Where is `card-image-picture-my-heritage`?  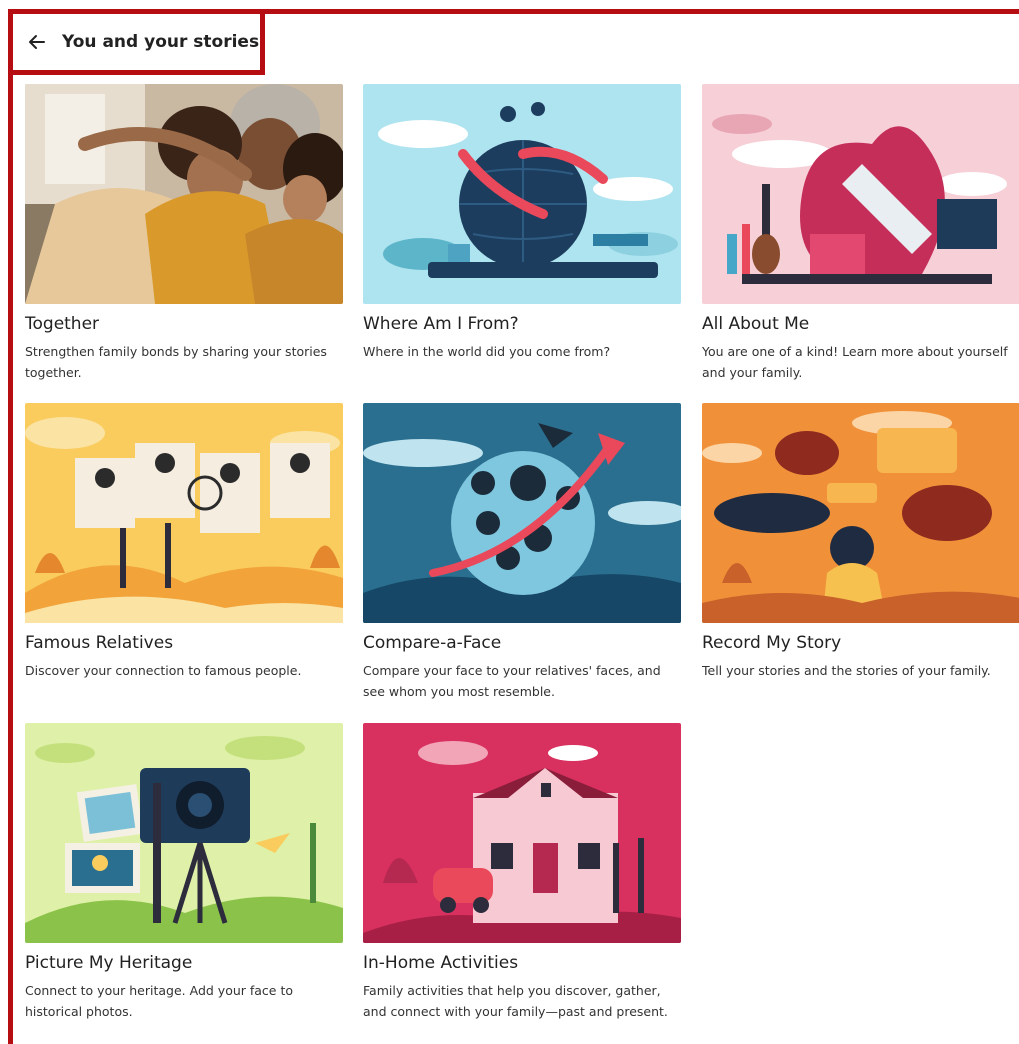 card-image-picture-my-heritage is located at coordinates (184, 833).